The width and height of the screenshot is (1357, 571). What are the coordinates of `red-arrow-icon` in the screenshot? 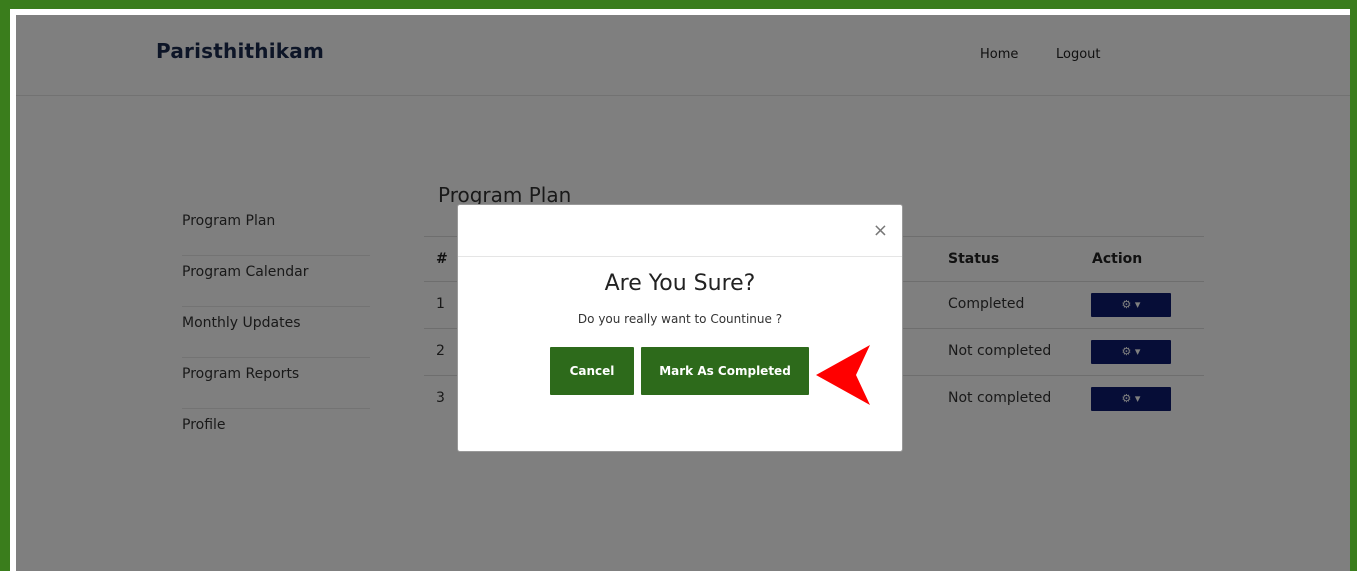 It's located at (843, 375).